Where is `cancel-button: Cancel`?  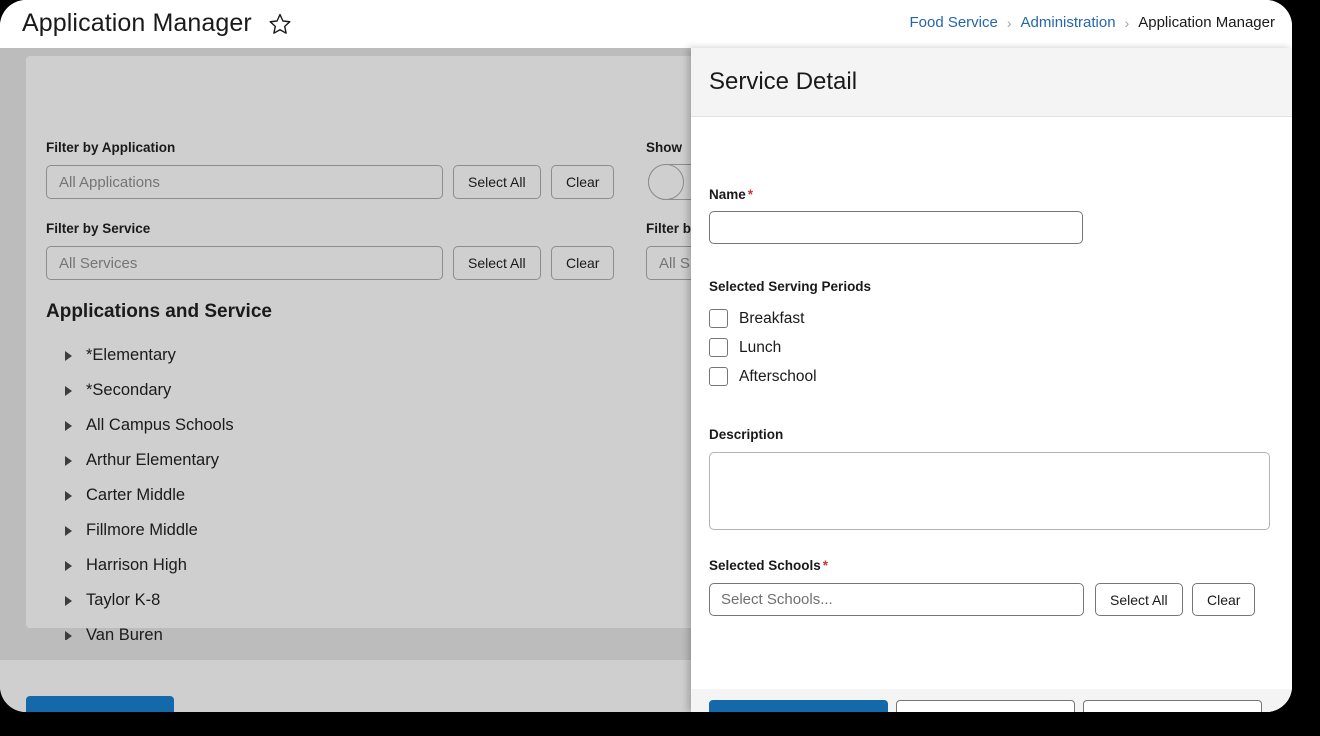 cancel-button: Cancel is located at coordinates (985, 706).